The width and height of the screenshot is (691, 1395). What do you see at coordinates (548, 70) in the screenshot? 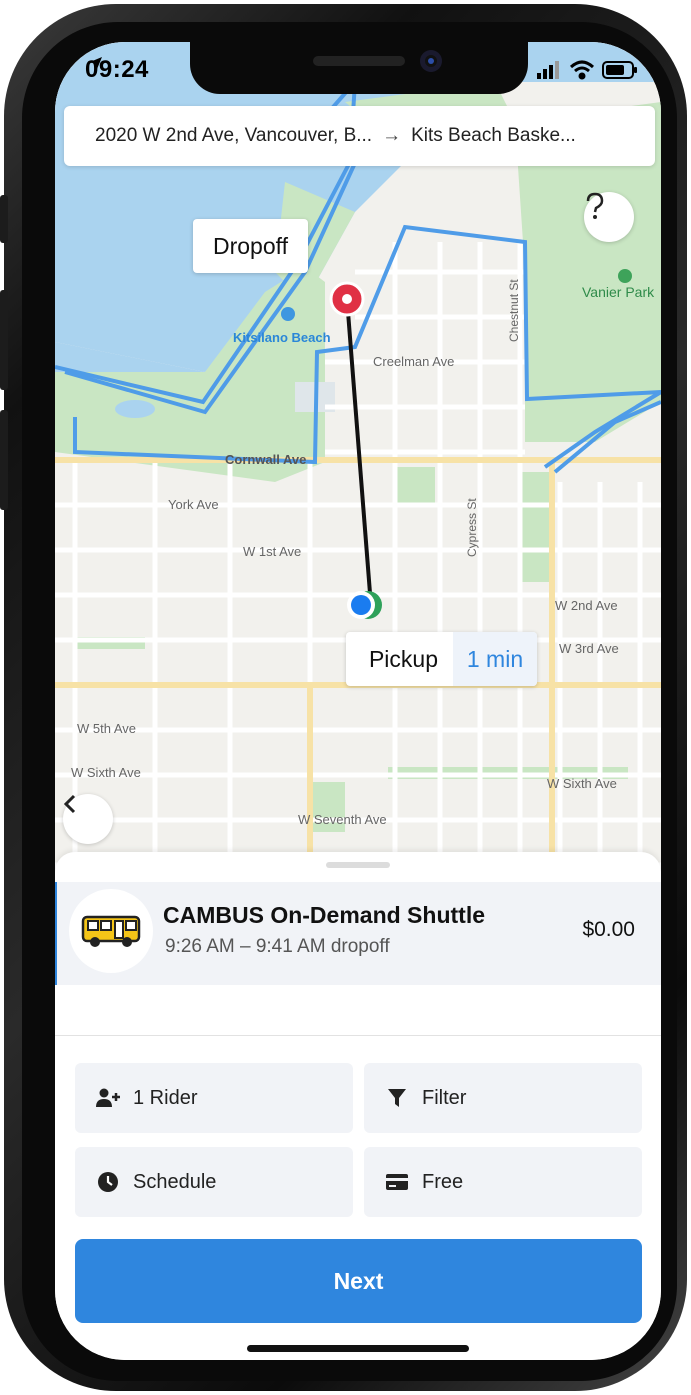
I see `cellular-signal-icon` at bounding box center [548, 70].